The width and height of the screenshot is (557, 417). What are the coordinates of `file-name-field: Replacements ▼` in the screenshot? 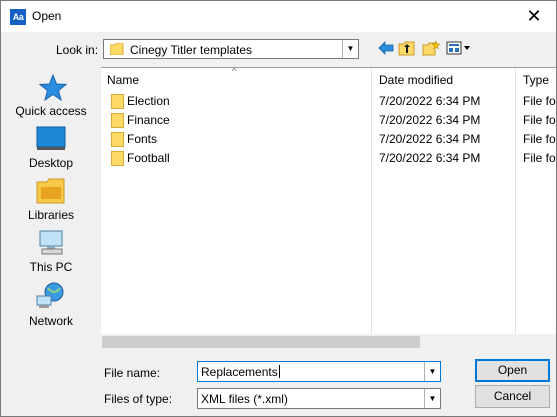 It's located at (319, 371).